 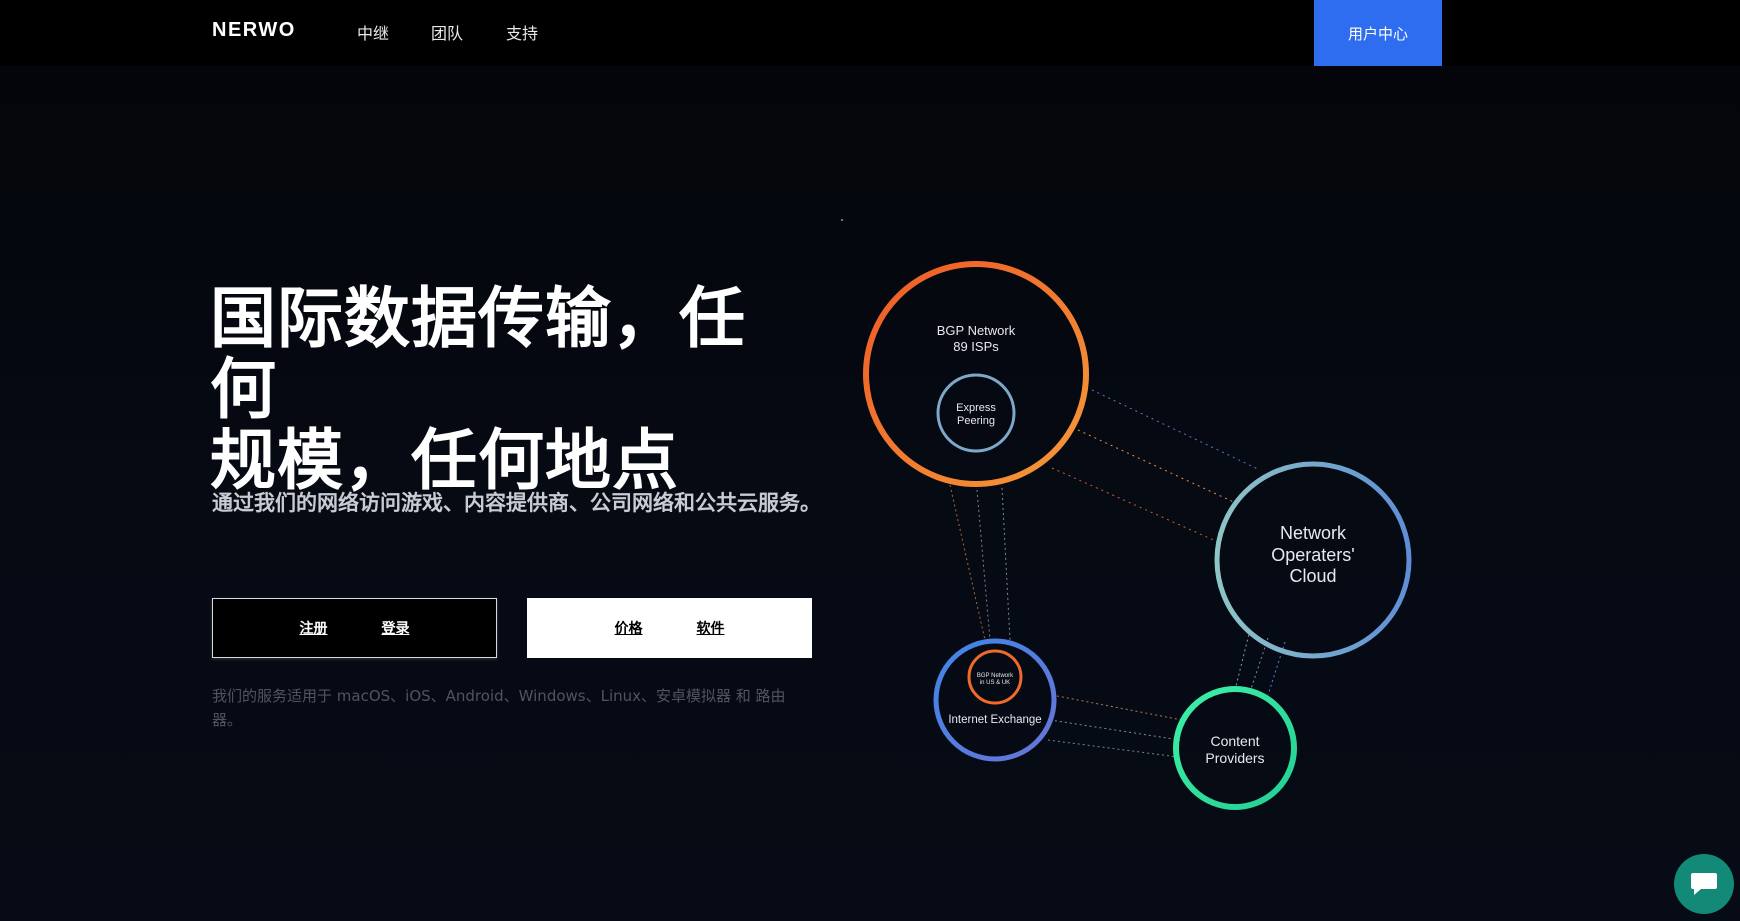 I want to click on register-link: 注册, so click(x=314, y=628).